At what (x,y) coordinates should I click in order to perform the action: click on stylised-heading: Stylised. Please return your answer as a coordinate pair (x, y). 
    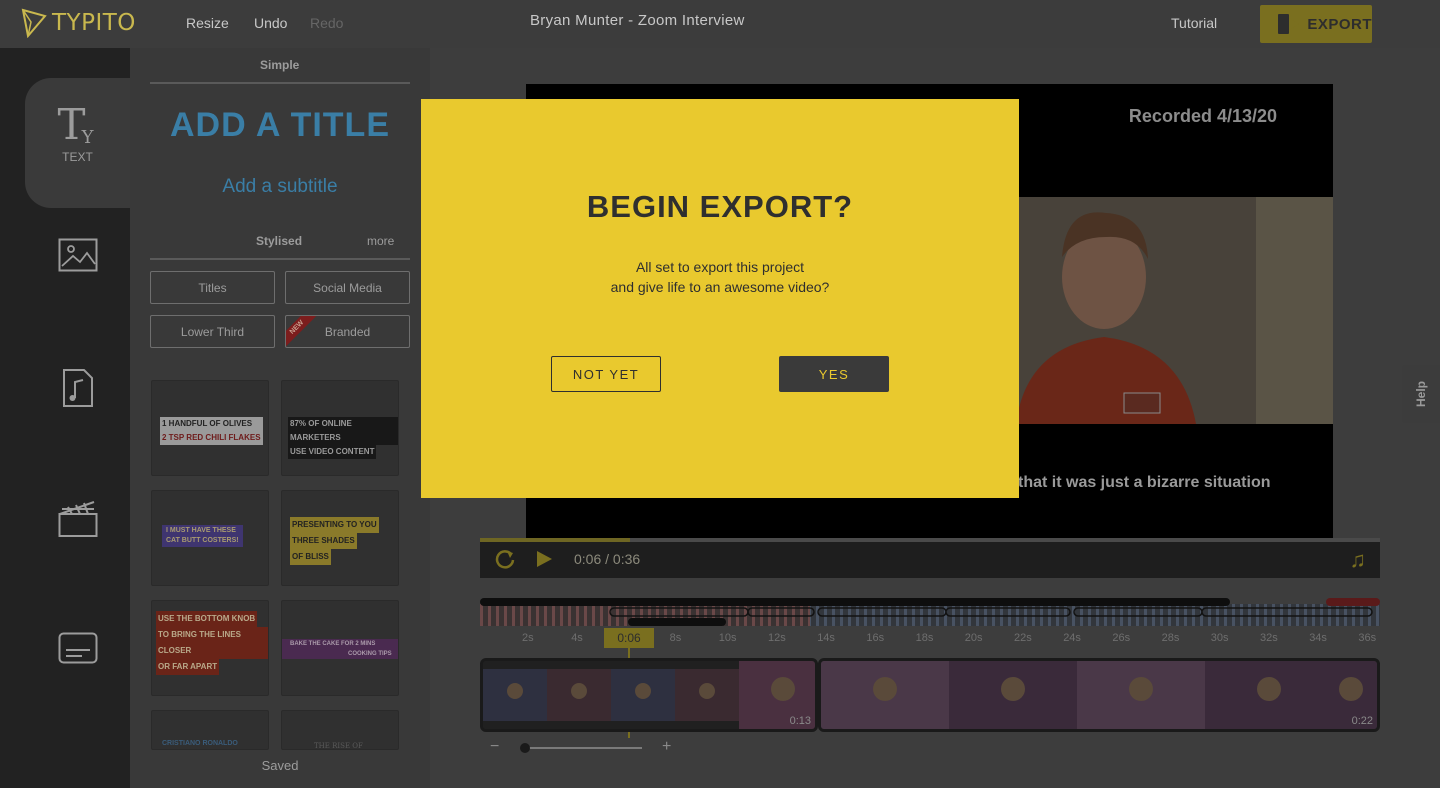
    Looking at the image, I should click on (279, 241).